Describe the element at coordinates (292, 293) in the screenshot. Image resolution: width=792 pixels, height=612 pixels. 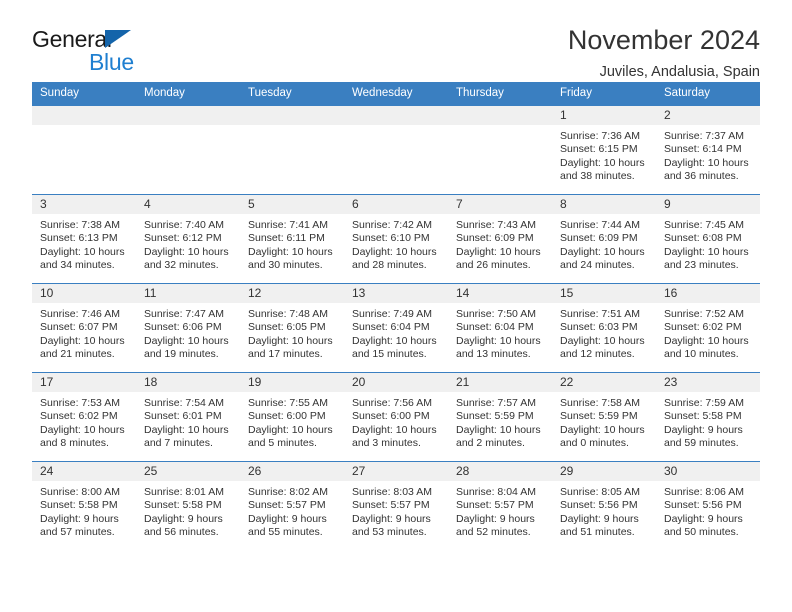
I see `day-number: 12` at that location.